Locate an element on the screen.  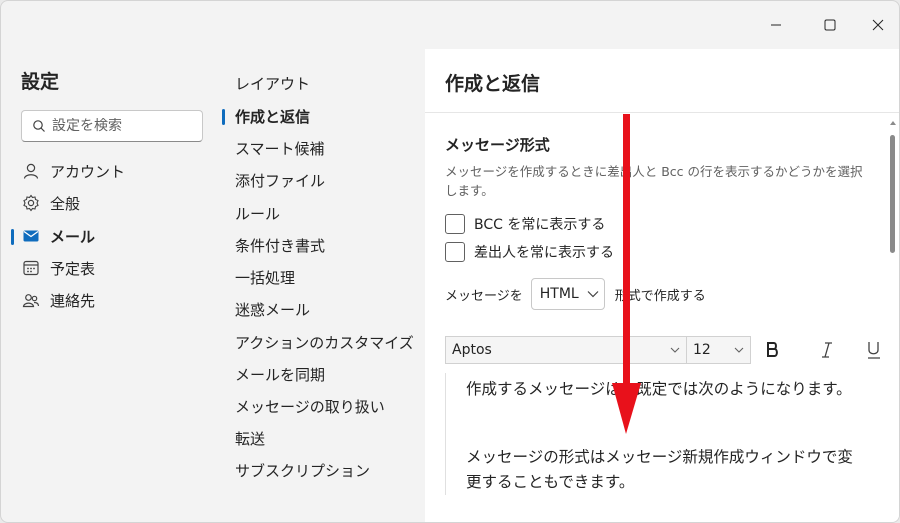
mail-section-subscriptions: サブスクリプション is located at coordinates (302, 471).